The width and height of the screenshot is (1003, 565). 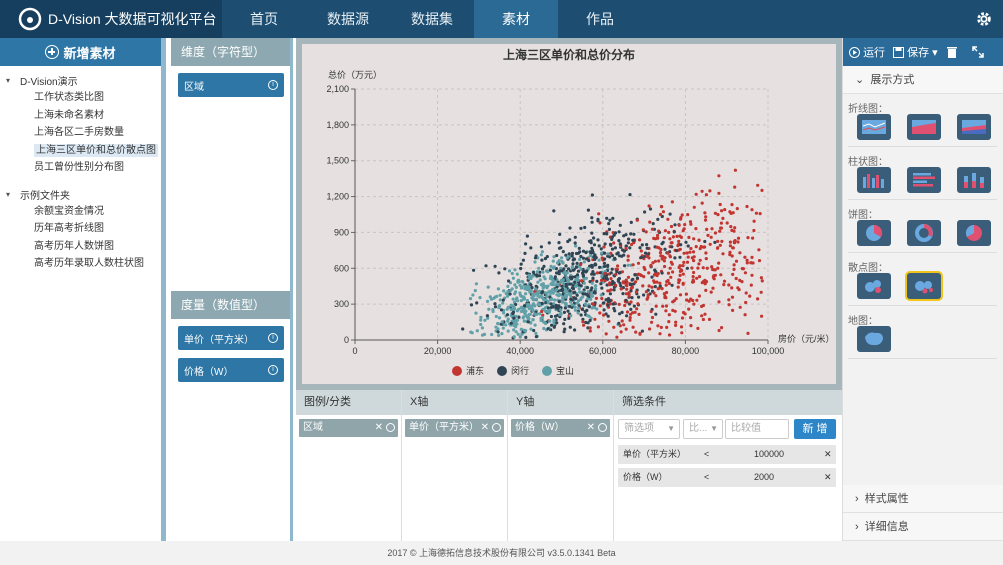 What do you see at coordinates (83, 168) in the screenshot?
I see `tree-item: 员工曾份性别分布图` at bounding box center [83, 168].